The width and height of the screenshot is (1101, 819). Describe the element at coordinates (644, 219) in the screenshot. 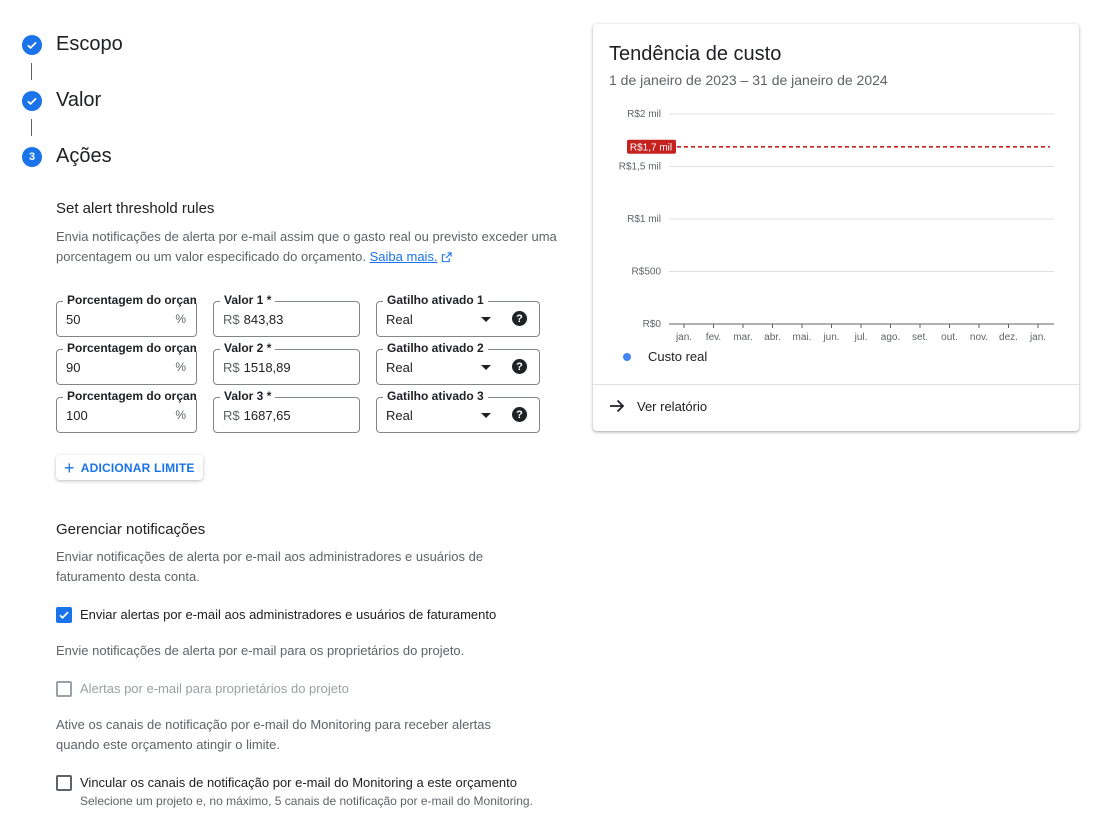

I see `y-tick-label: R$1 mil` at that location.